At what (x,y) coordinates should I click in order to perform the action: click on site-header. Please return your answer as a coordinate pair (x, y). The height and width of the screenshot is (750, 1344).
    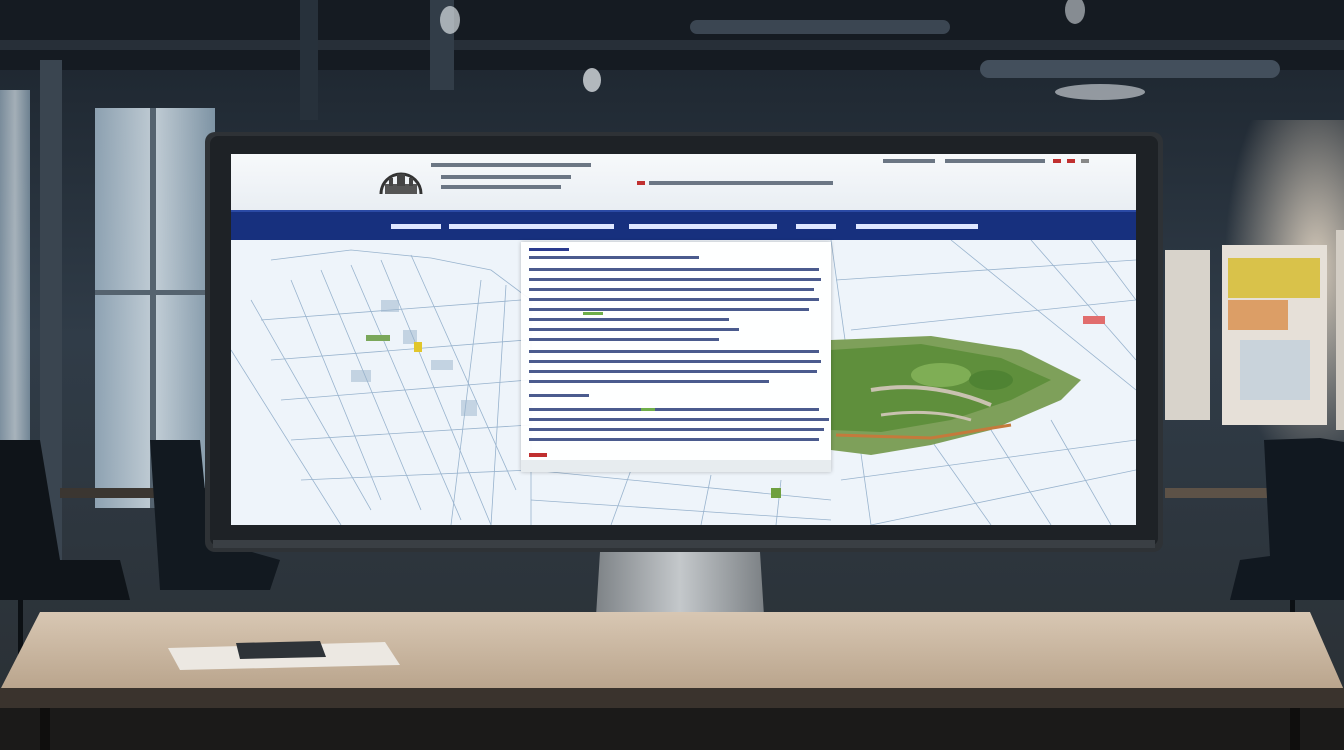
    Looking at the image, I should click on (683, 182).